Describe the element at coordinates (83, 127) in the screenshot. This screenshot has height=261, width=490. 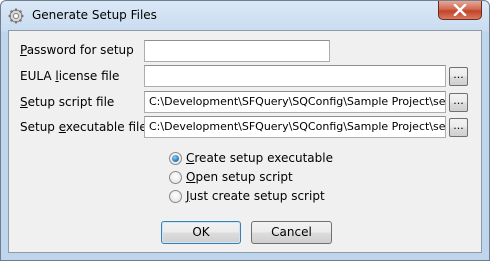
I see `executable-label: Setup executable file` at that location.